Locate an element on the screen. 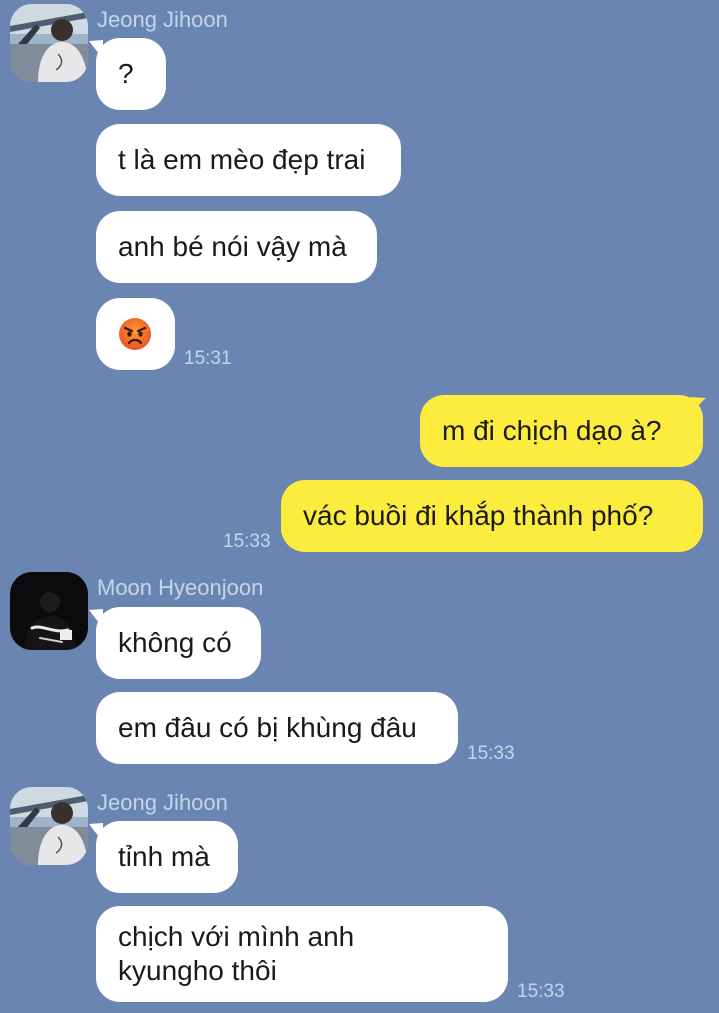 This screenshot has height=1013, width=719. message-bubble: anh bé nói vậy mà is located at coordinates (236, 247).